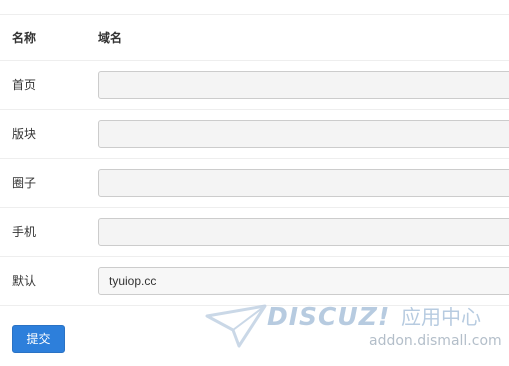  Describe the element at coordinates (236, 326) in the screenshot. I see `discuz-arrow-logo-icon` at that location.